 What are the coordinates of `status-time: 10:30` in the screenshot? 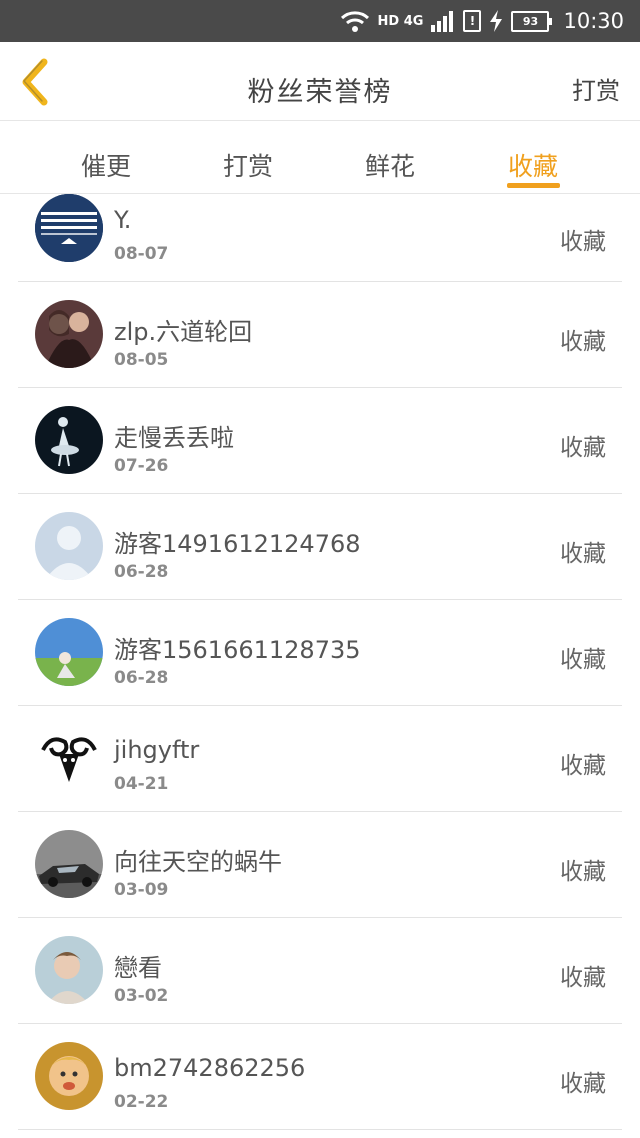 It's located at (593, 21).